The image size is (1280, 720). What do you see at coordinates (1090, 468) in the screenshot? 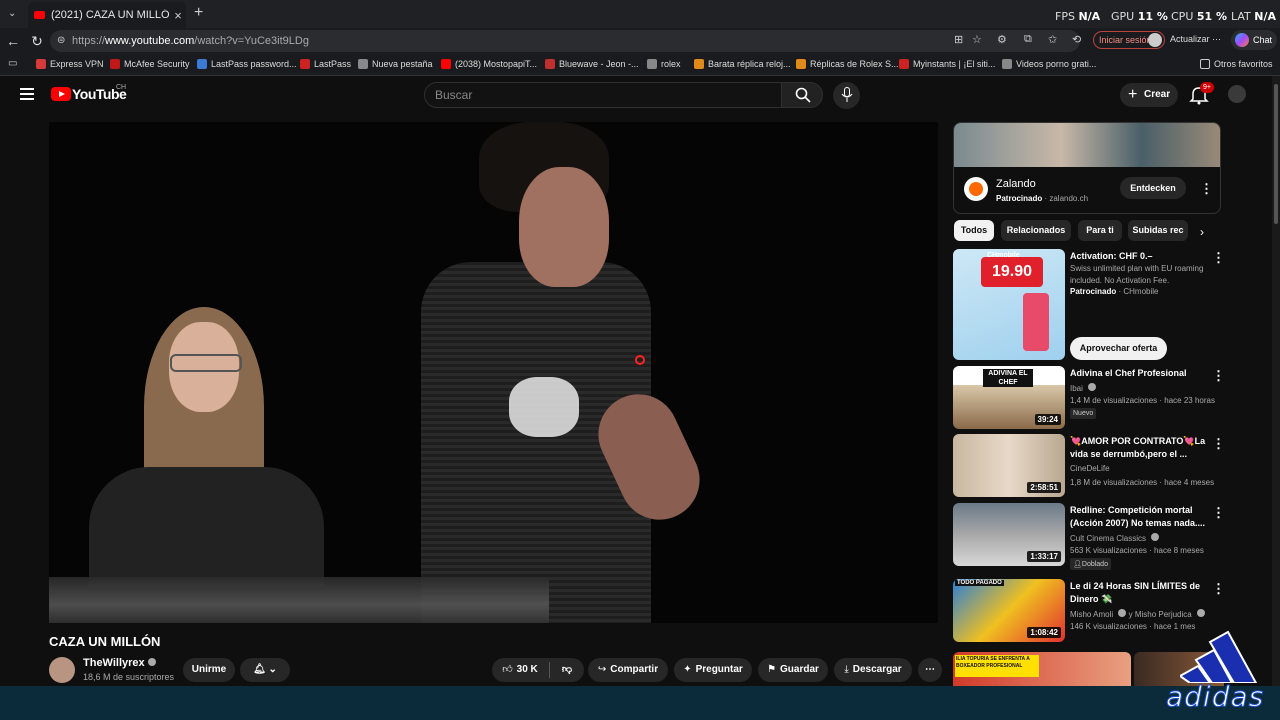
I see `recommendation-channel: CineDeLife` at bounding box center [1090, 468].